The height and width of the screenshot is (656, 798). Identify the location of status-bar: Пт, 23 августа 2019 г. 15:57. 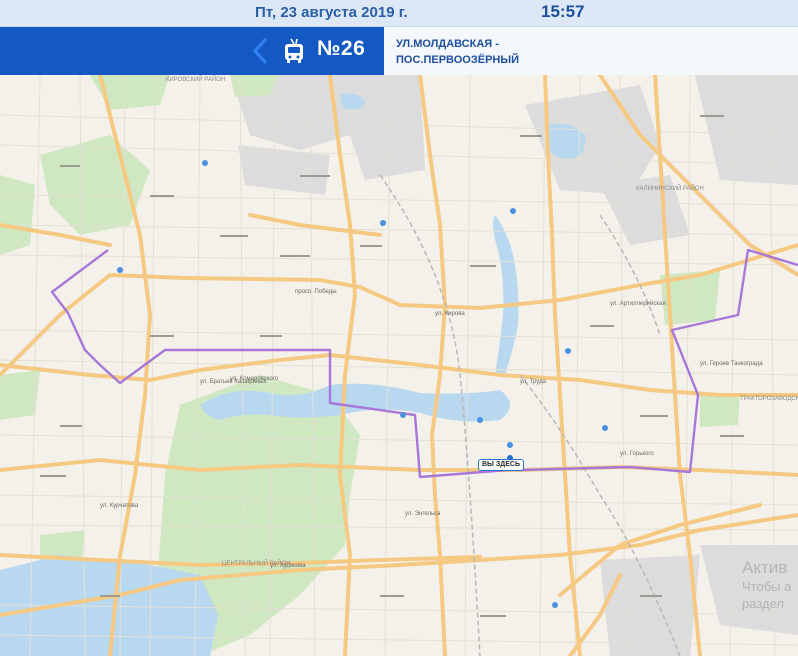
(399, 13).